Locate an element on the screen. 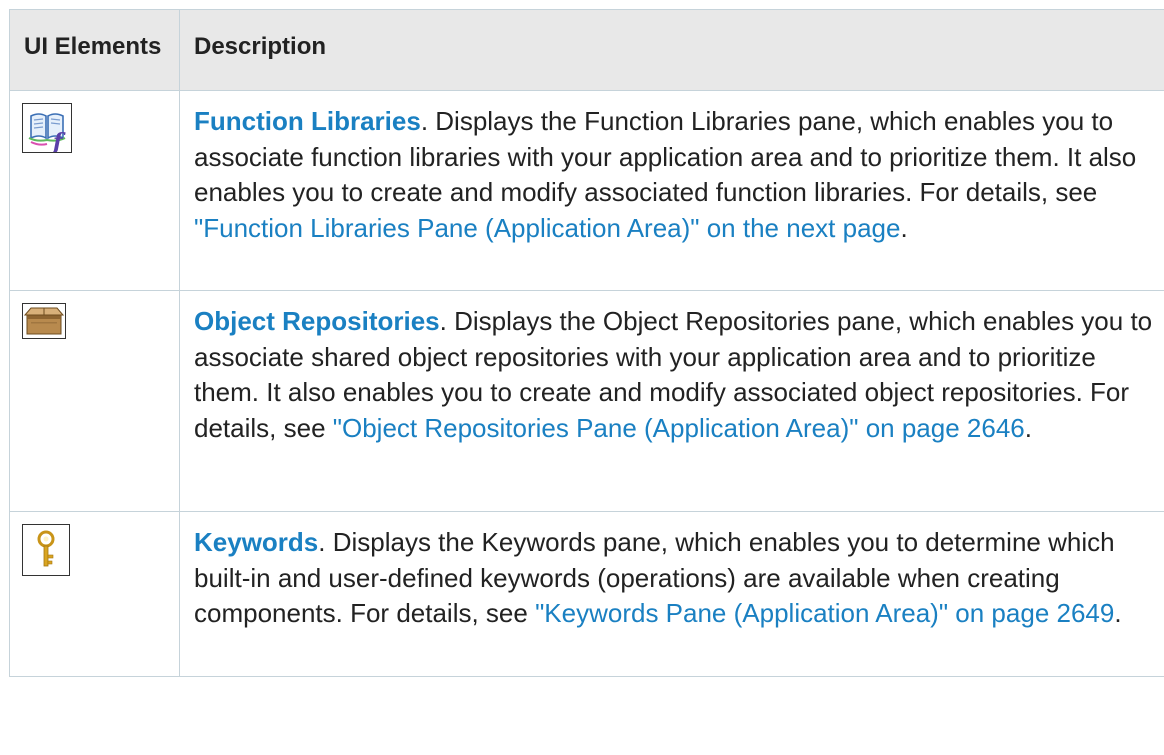 This screenshot has height=755, width=1164. term-keywords: Keywords is located at coordinates (256, 542).